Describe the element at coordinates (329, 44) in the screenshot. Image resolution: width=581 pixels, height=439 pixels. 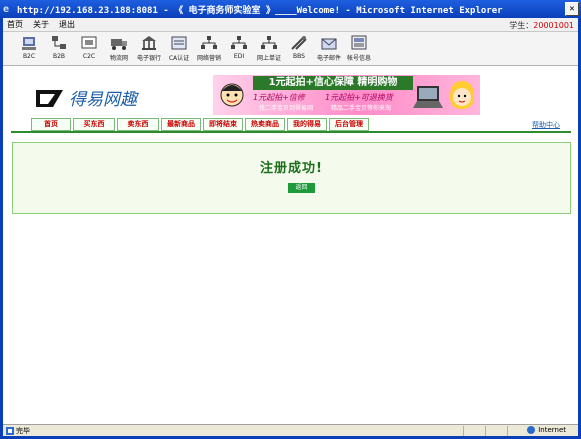
I see `email-icon` at that location.